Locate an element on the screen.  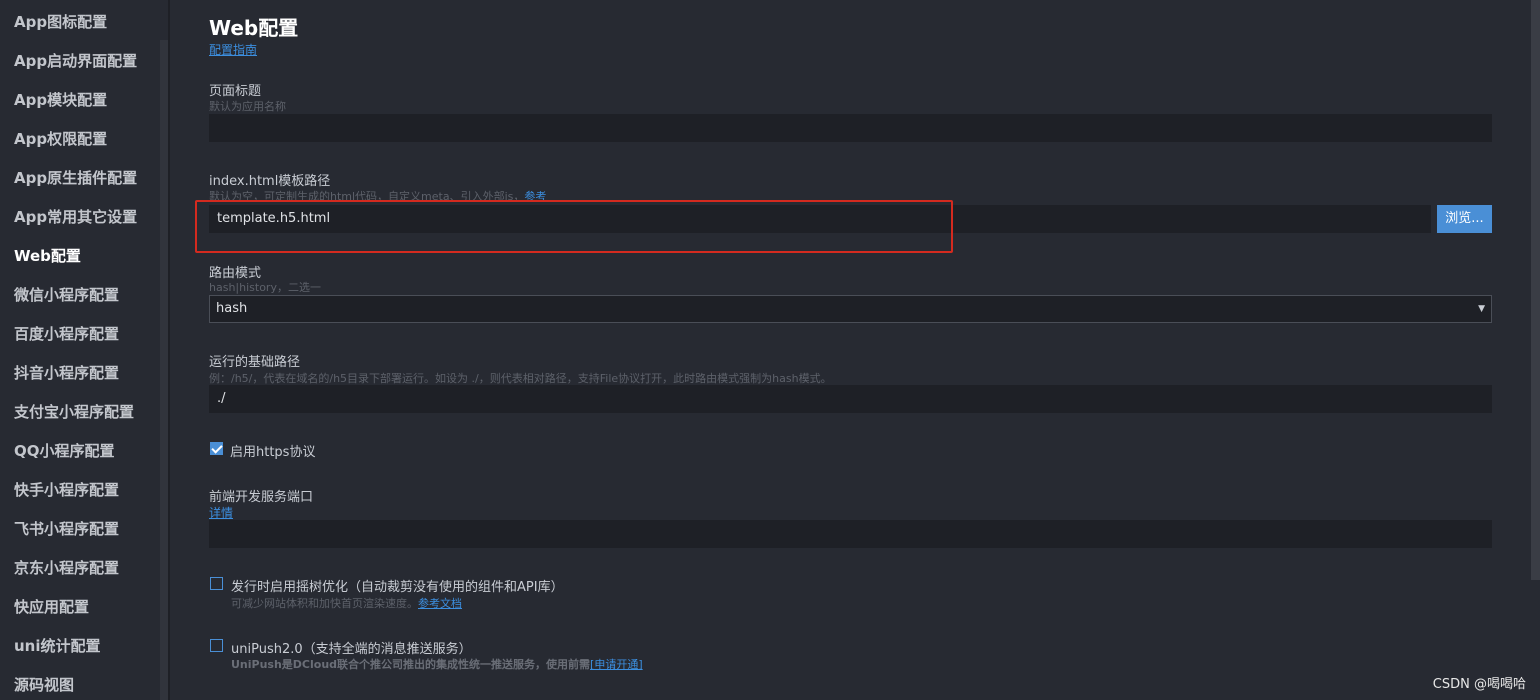
base-path-input: ./ is located at coordinates (850, 399).